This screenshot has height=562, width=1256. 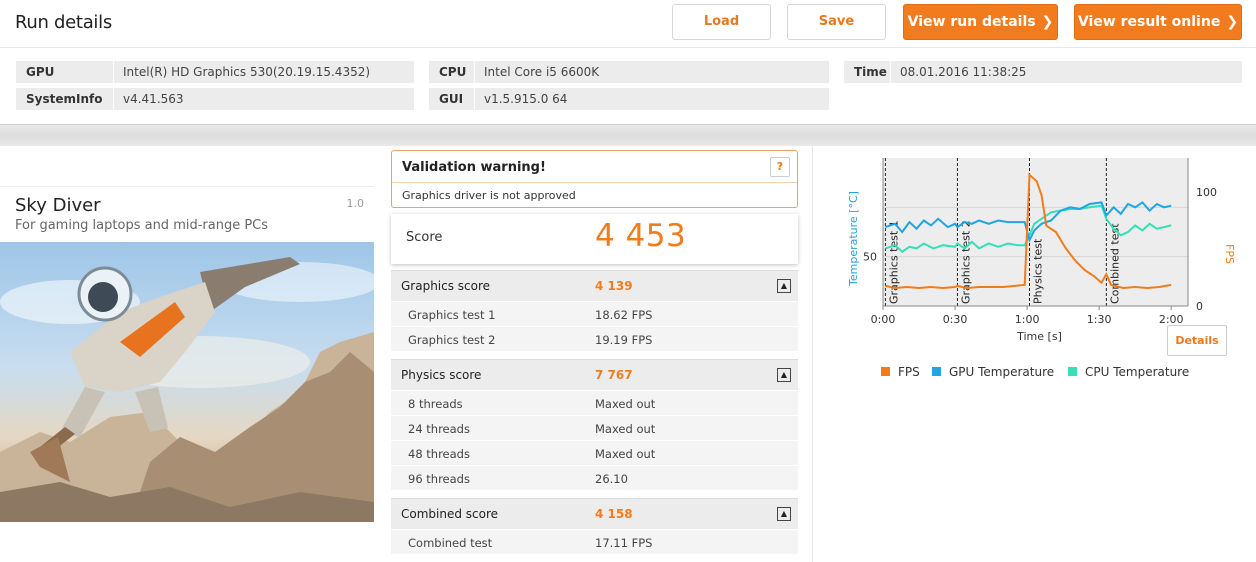 What do you see at coordinates (594, 239) in the screenshot?
I see `total-score-box: Score 4 453` at bounding box center [594, 239].